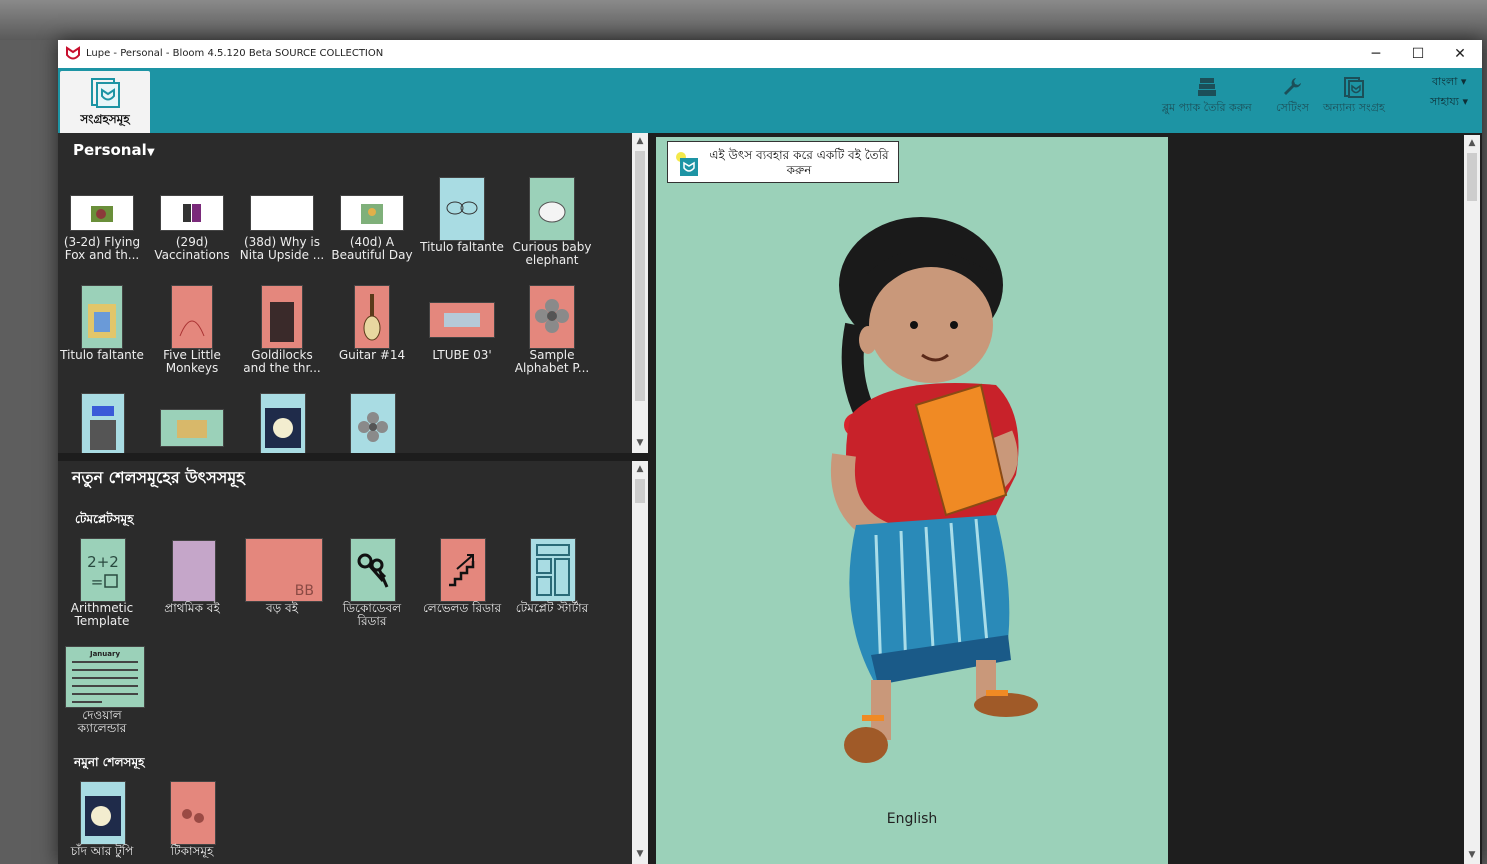  What do you see at coordinates (105, 102) in the screenshot?
I see `tab-collections: সংগ্রহসমূহ` at bounding box center [105, 102].